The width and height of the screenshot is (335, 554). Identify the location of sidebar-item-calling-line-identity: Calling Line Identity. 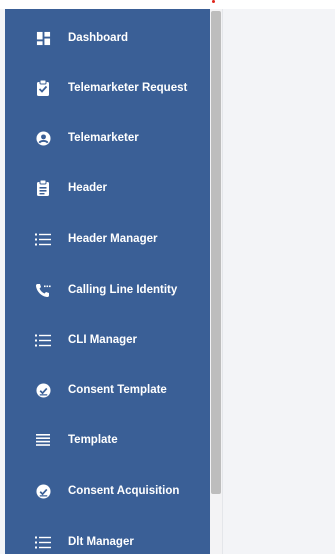
(107, 290).